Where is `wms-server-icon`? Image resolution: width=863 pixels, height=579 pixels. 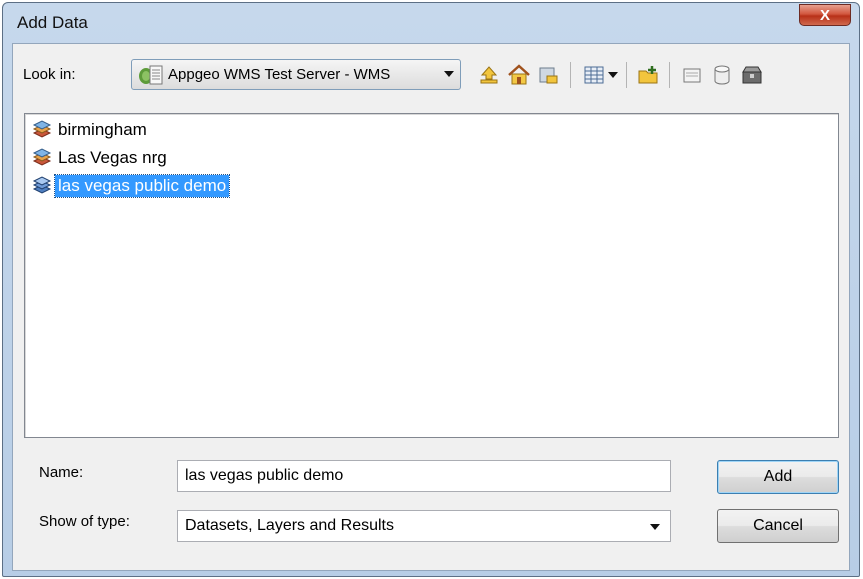
wms-server-icon is located at coordinates (151, 75).